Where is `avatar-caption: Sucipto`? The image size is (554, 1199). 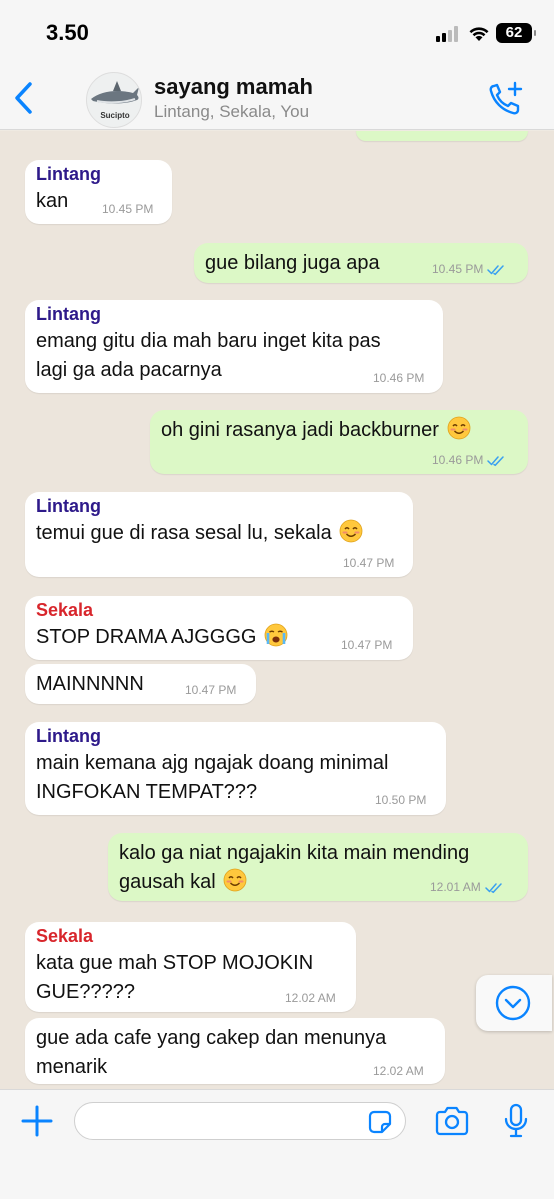 avatar-caption: Sucipto is located at coordinates (115, 115).